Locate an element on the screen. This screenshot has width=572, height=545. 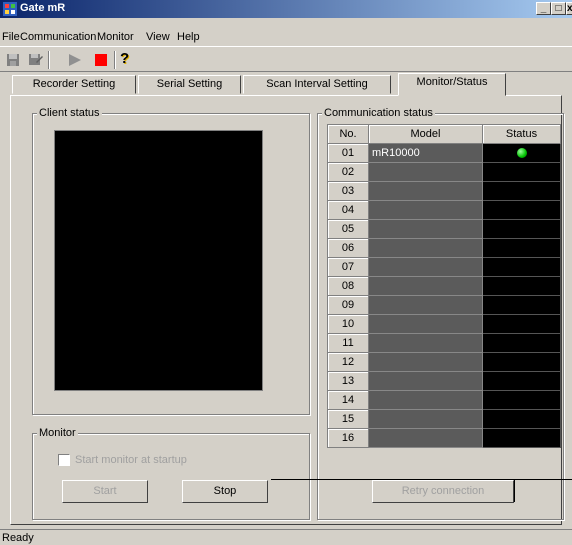
table-row: 05 is located at coordinates (444, 229).